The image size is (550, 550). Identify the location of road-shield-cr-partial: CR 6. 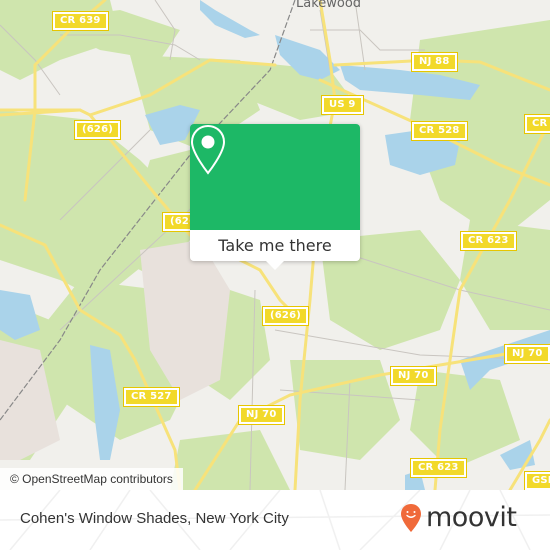
(536, 124).